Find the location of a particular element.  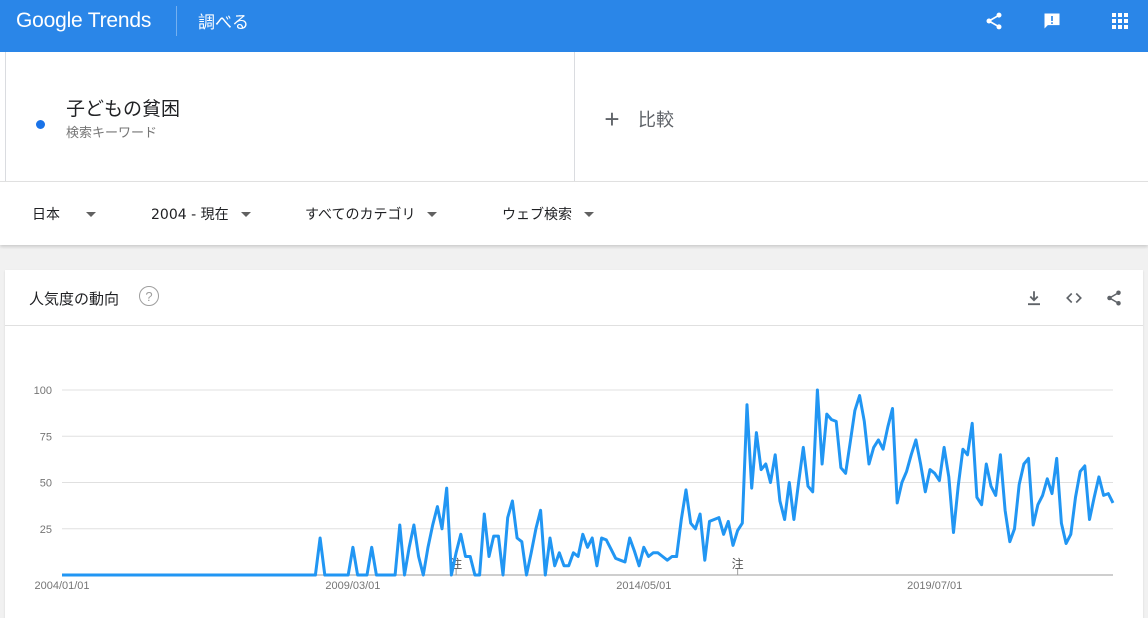

region-dropdown: 日本 is located at coordinates (64, 214).